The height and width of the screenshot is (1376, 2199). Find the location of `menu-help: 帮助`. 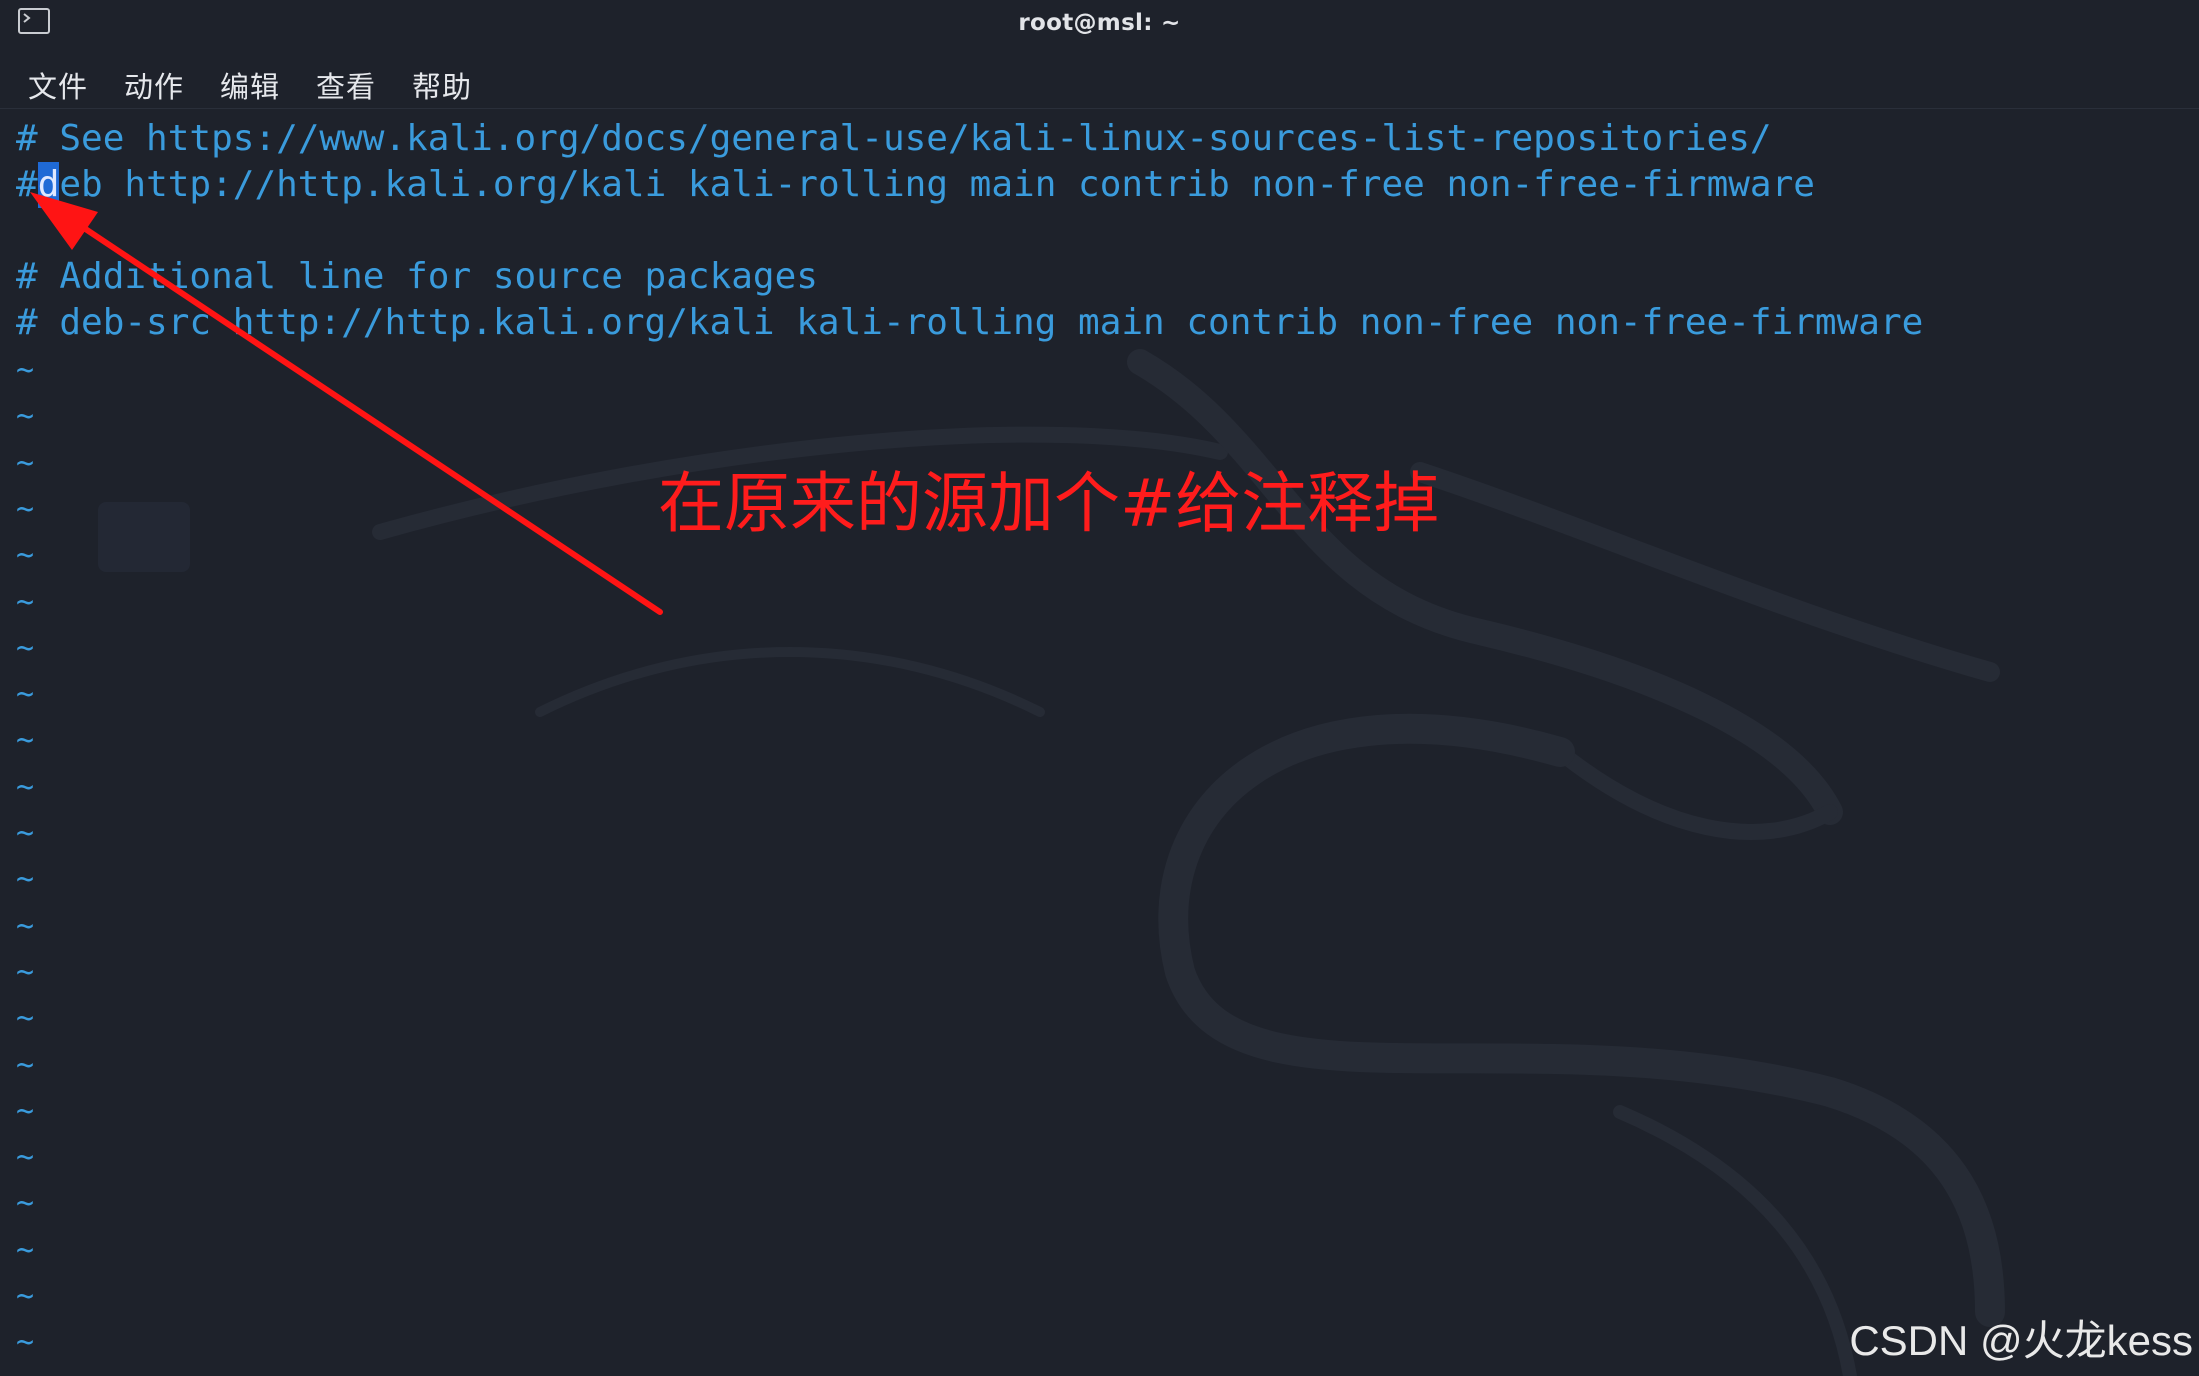

menu-help: 帮助 is located at coordinates (442, 85).